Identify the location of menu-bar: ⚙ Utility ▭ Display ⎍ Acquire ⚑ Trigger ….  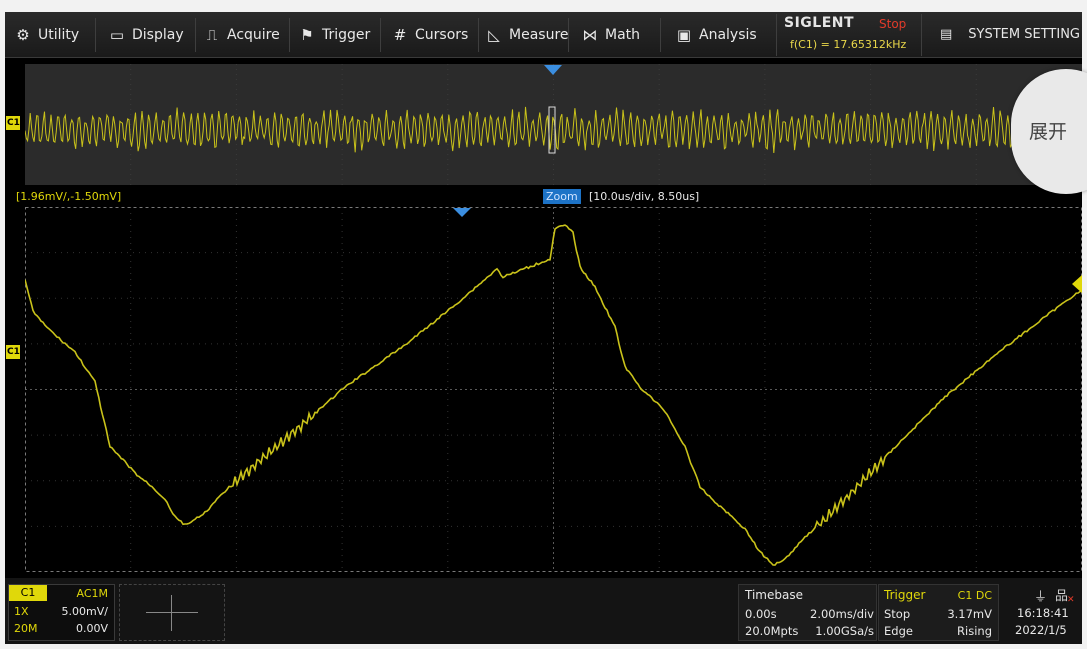
(543, 35).